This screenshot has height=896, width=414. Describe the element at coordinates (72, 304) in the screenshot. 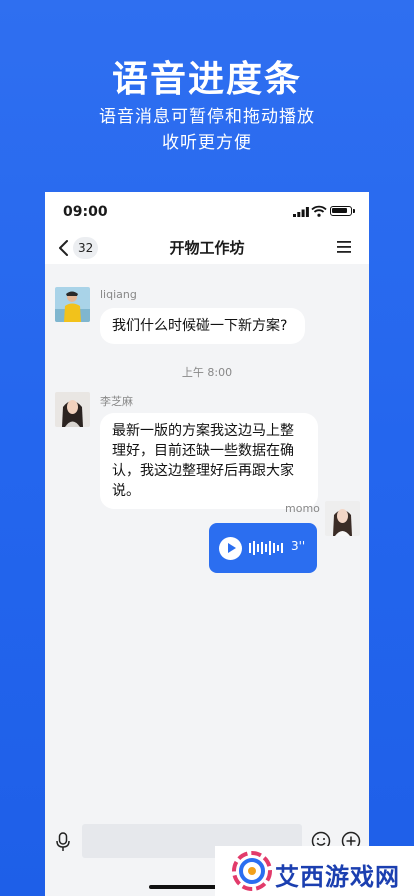

I see `avatar-liqiang` at that location.